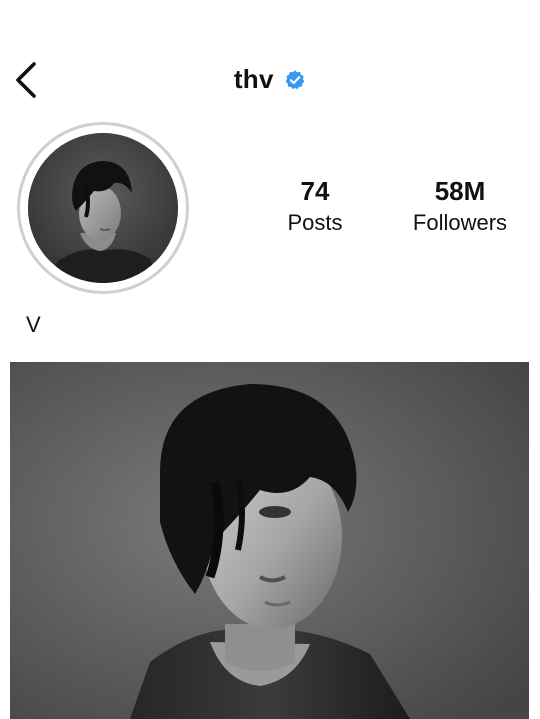 This screenshot has height=719, width=540. I want to click on followers-stat: 58M Followers, so click(460, 207).